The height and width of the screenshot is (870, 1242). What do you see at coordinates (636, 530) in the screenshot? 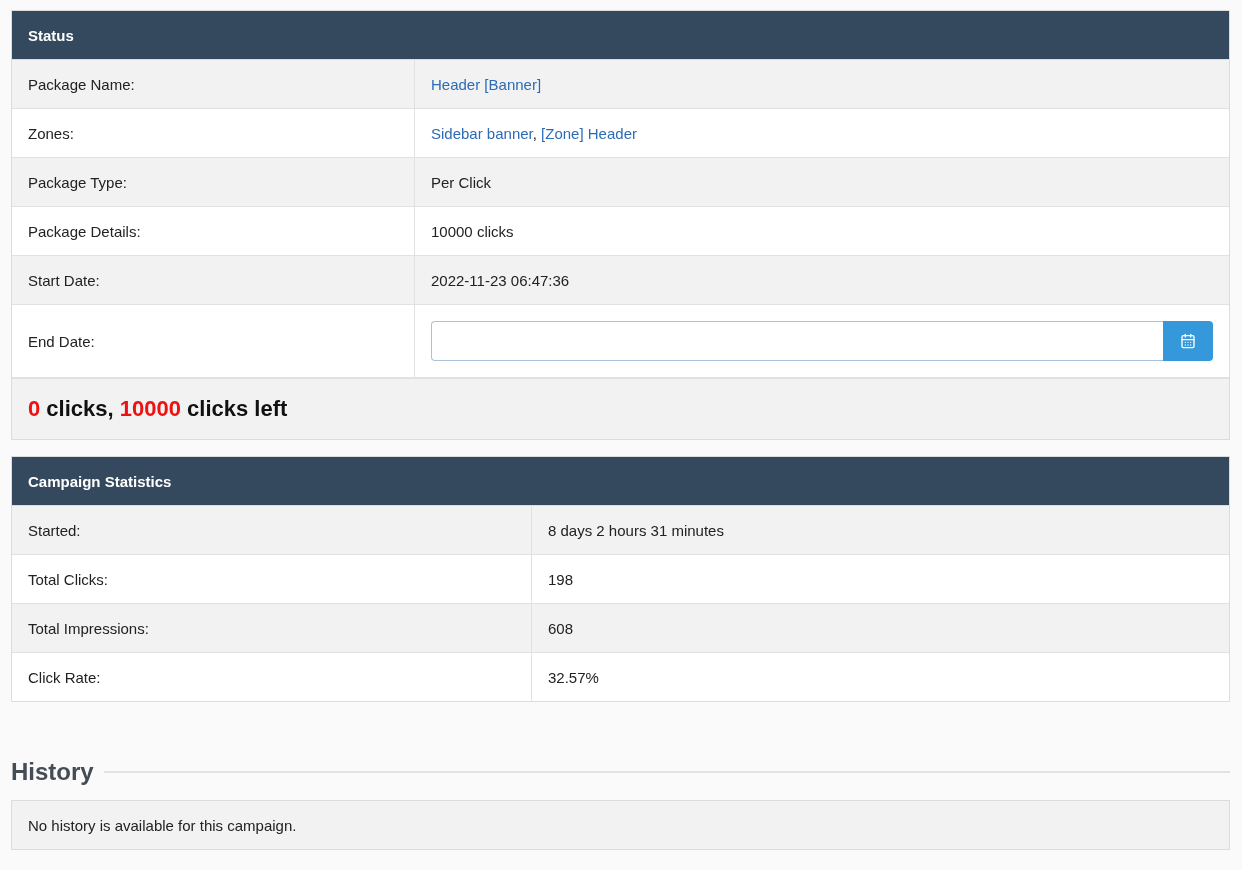
I see `field-value: 8 days 2 hours 31 minutes` at bounding box center [636, 530].